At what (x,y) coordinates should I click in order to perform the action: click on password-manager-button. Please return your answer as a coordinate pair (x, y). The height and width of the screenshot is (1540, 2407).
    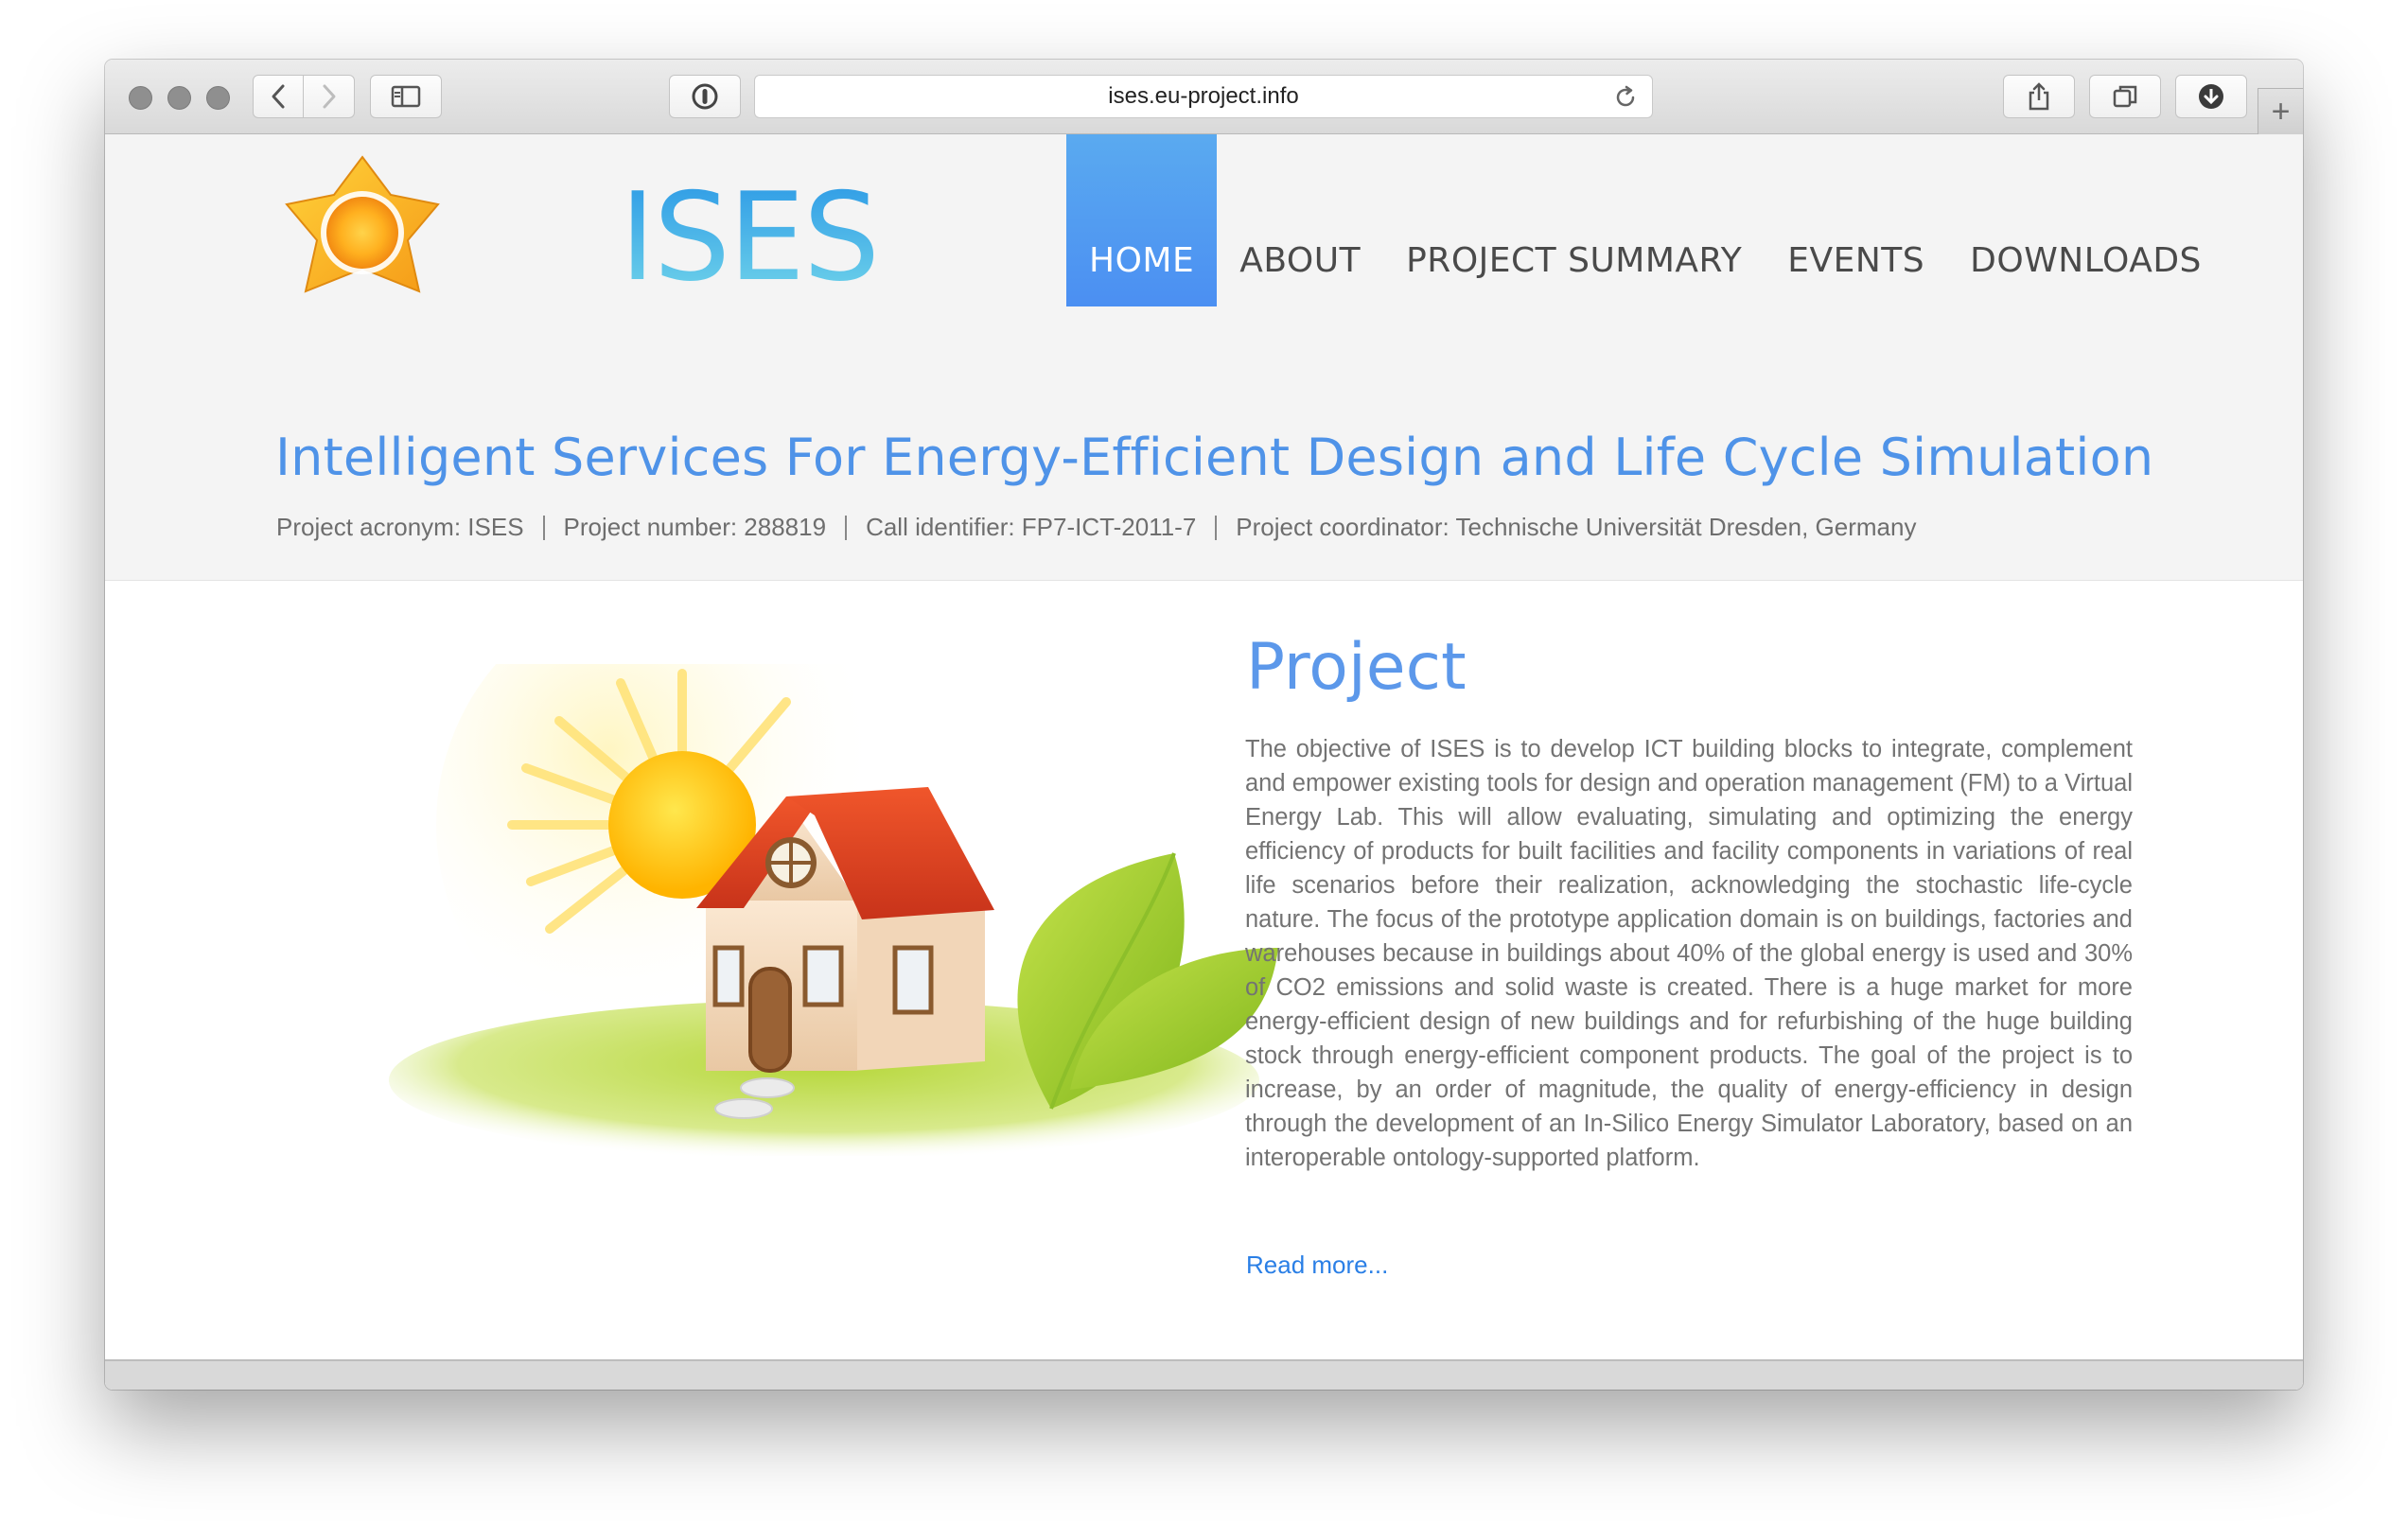
    Looking at the image, I should click on (705, 96).